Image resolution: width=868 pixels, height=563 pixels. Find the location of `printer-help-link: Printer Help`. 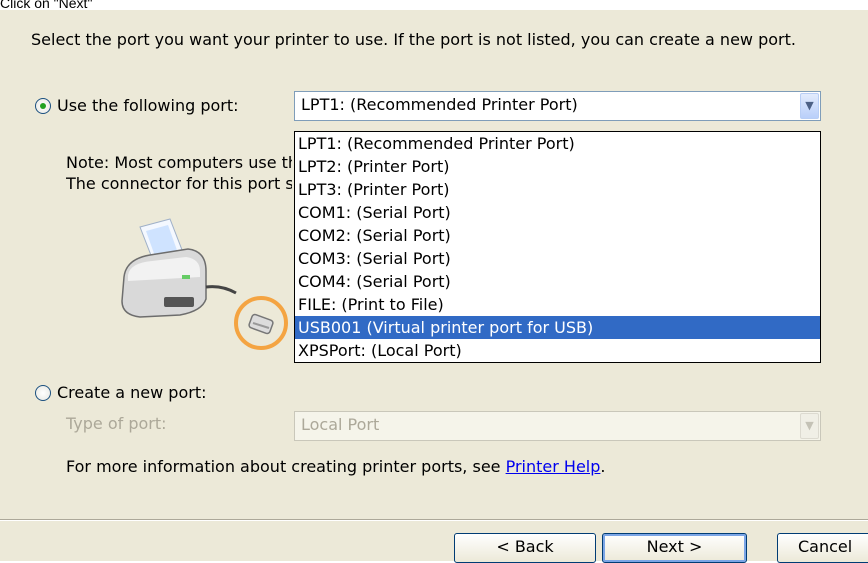

printer-help-link: Printer Help is located at coordinates (553, 466).